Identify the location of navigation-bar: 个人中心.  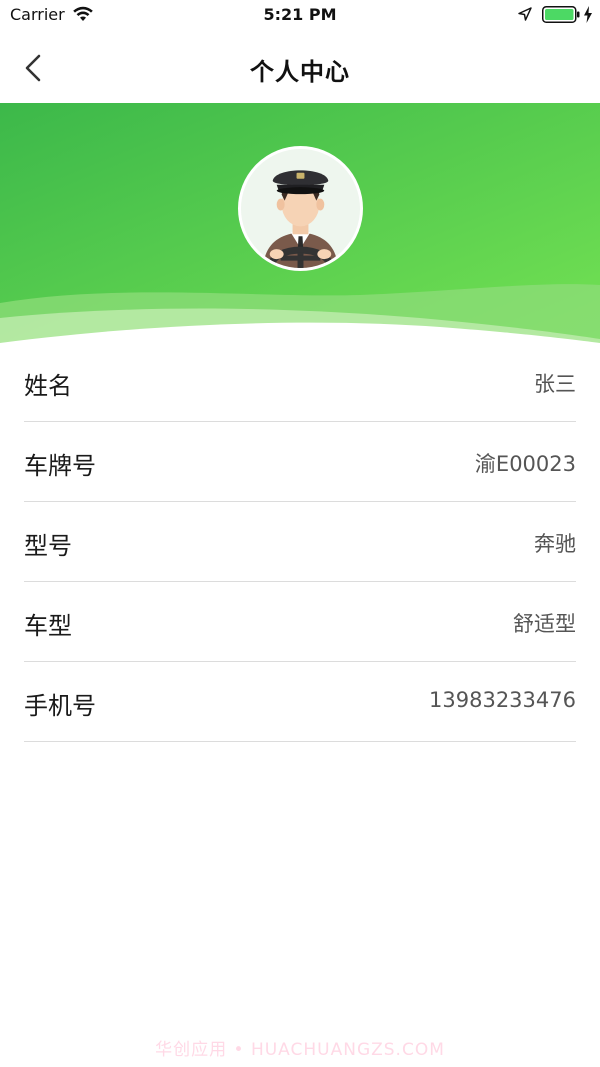
(300, 66).